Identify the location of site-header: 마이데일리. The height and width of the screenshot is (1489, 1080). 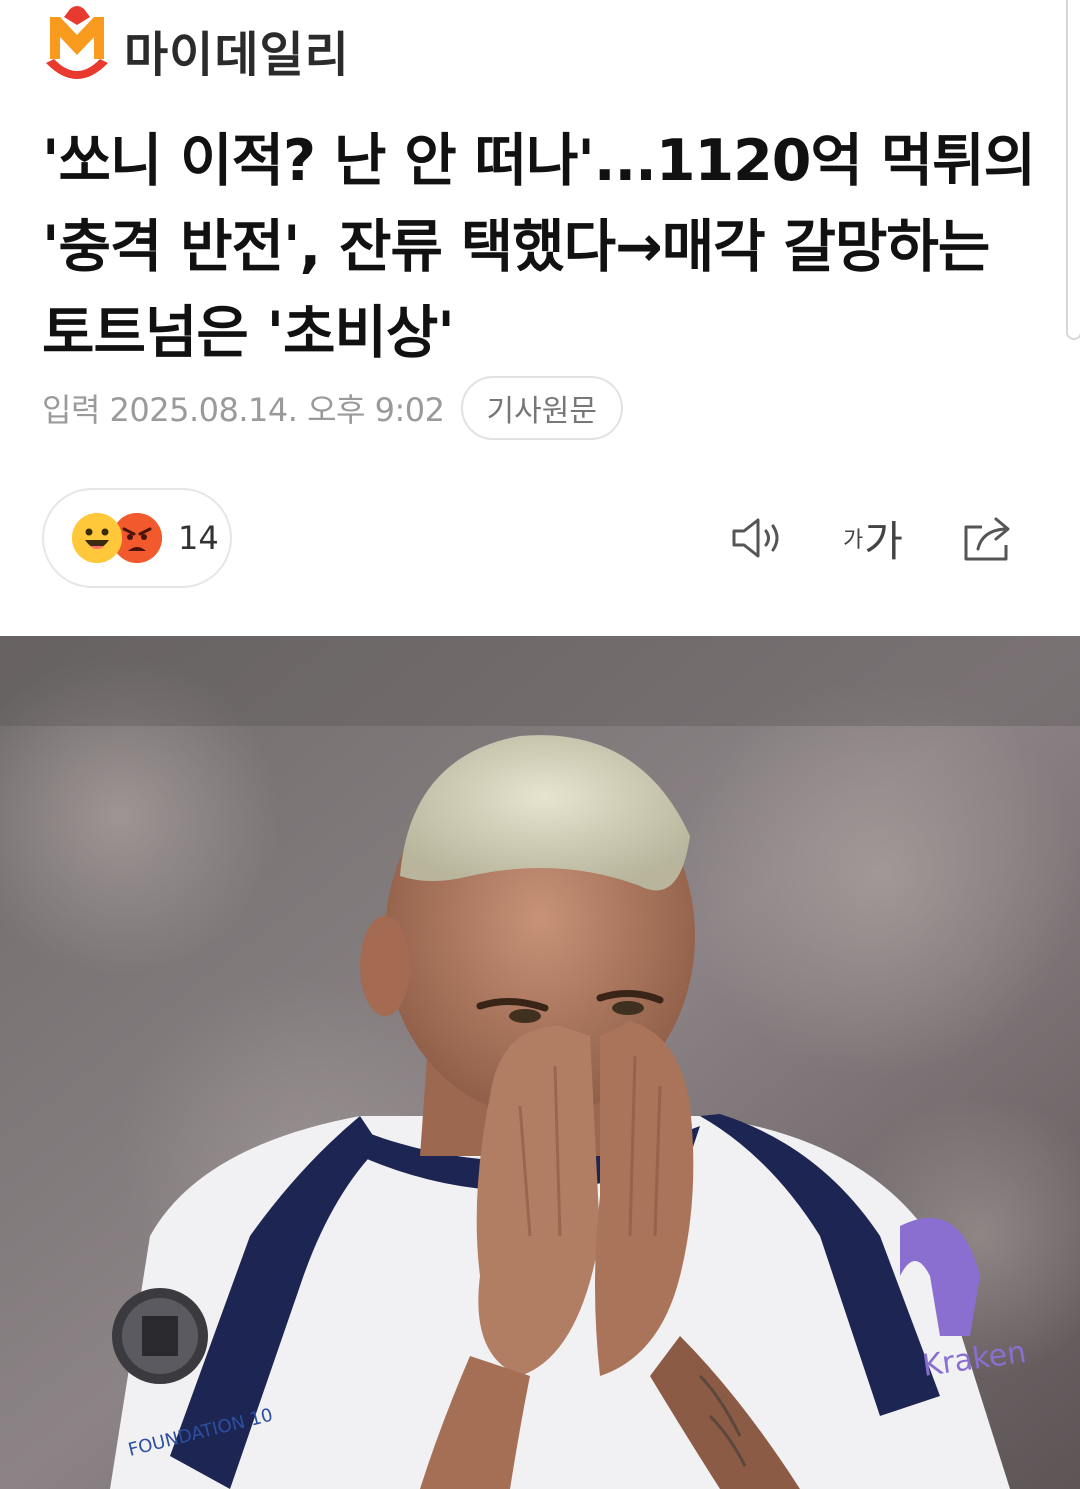
(196, 50).